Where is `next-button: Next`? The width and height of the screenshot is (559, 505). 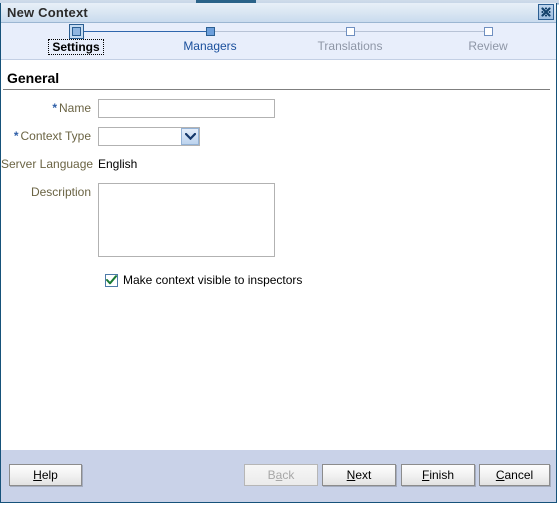 next-button: Next is located at coordinates (359, 475).